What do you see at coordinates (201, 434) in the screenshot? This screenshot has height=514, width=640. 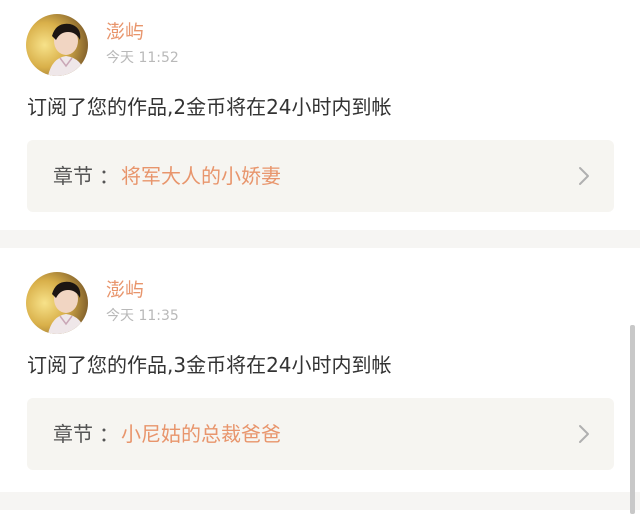 I see `chapter-title: 小尼姑的总裁爸爸` at bounding box center [201, 434].